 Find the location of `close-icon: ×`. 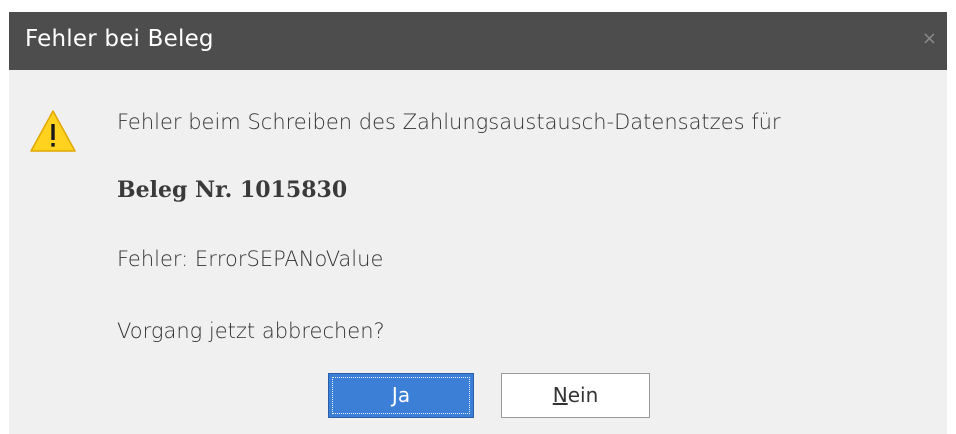

close-icon: × is located at coordinates (929, 39).